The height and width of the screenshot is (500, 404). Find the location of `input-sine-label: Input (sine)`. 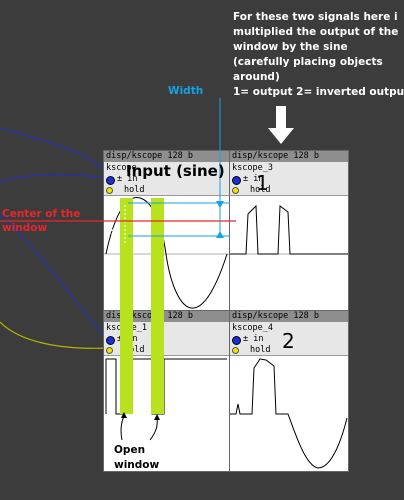

input-sine-label: Input (sine) is located at coordinates (175, 171).